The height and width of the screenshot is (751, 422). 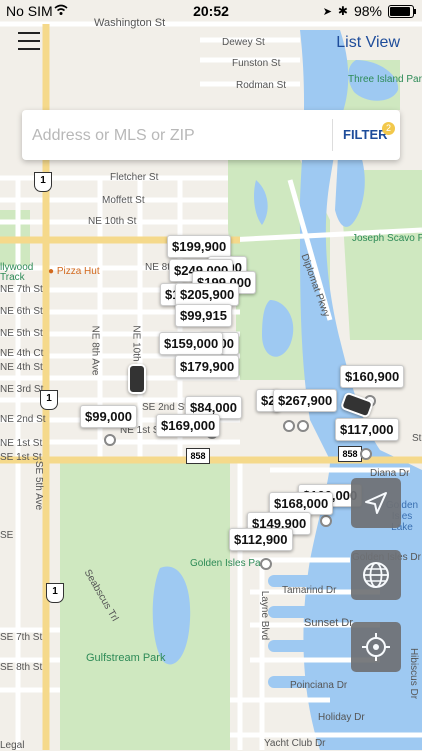 What do you see at coordinates (29, 33) in the screenshot?
I see `hamburger-icon` at bounding box center [29, 33].